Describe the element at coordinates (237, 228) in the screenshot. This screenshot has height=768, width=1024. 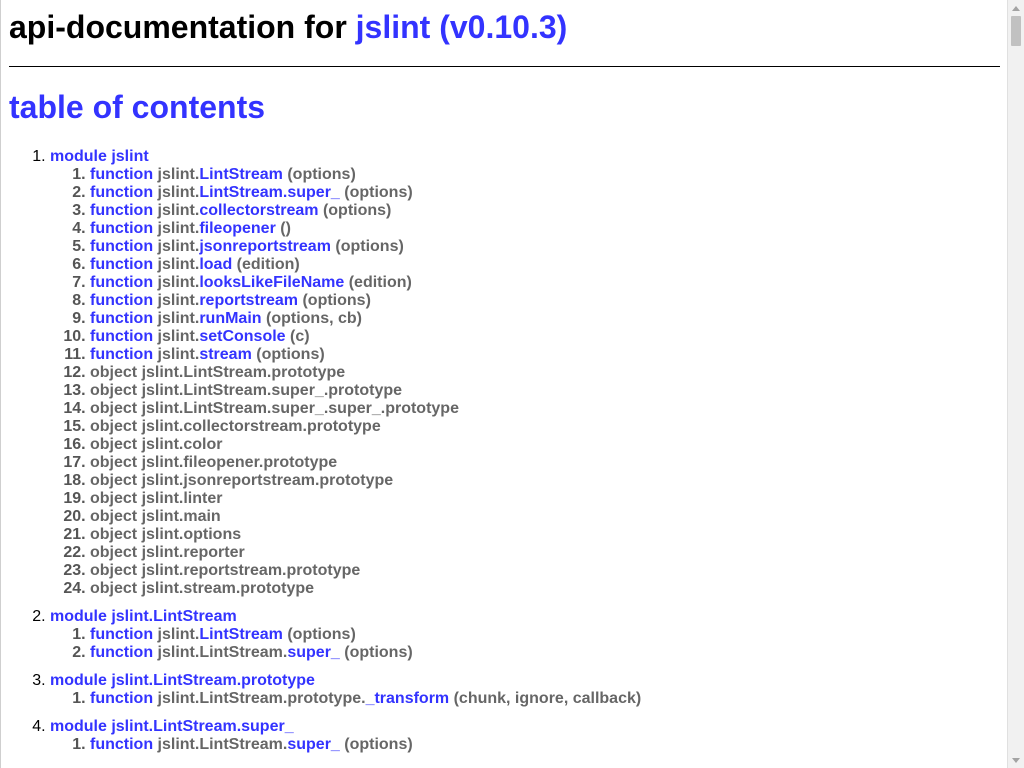
I see `function-name-link: fileopener` at that location.